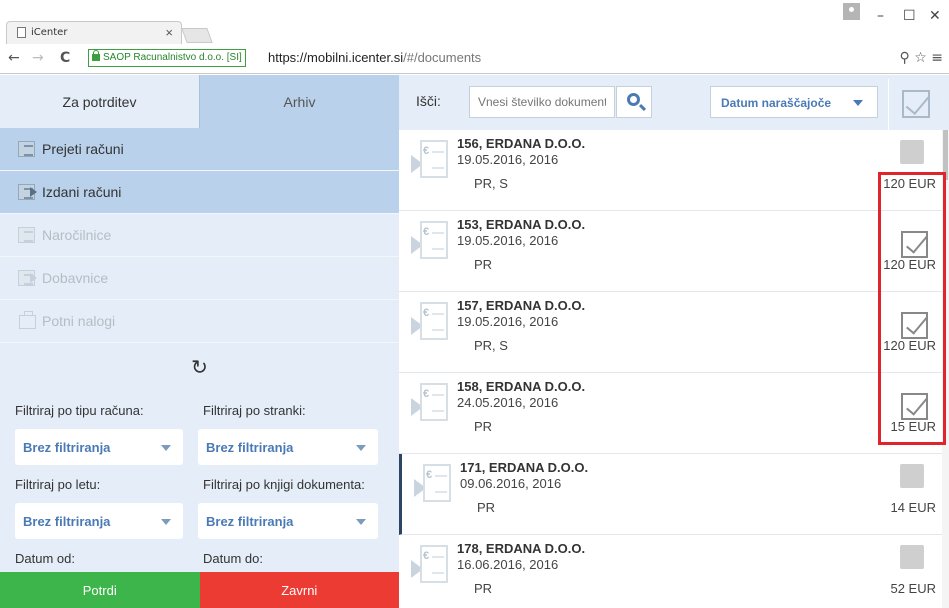 Image resolution: width=949 pixels, height=608 pixels. What do you see at coordinates (374, 57) in the screenshot?
I see `url-text: https://mobilni.icenter.si/#/documents` at bounding box center [374, 57].